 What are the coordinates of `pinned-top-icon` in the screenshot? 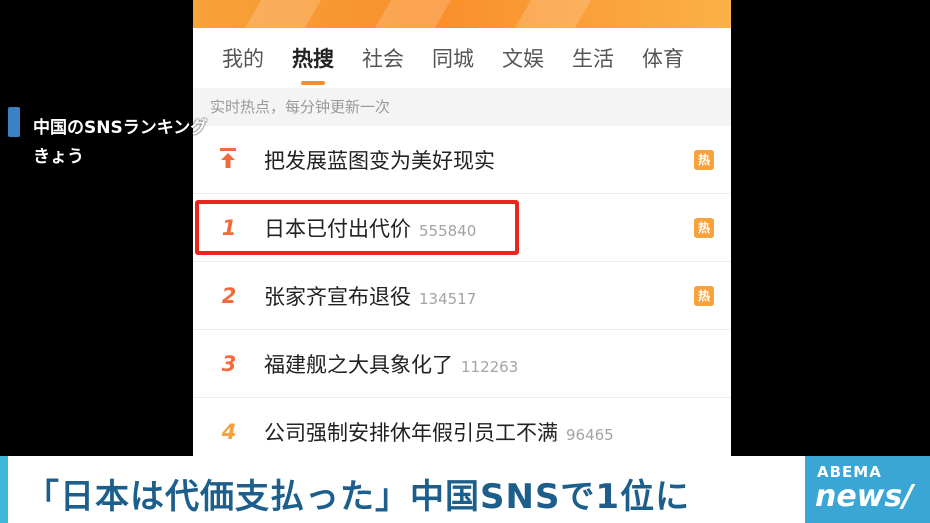 It's located at (228, 160).